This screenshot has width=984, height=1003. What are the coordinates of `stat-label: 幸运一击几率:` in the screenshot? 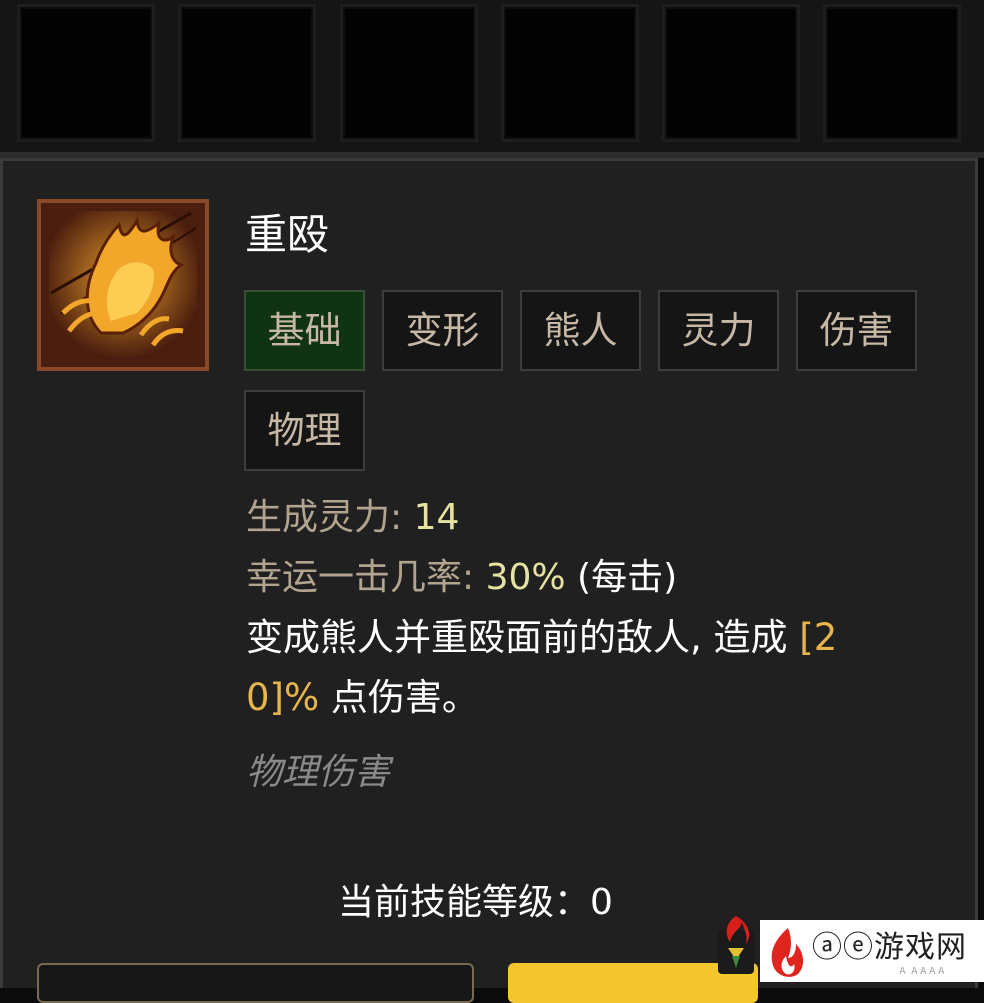 It's located at (366, 577).